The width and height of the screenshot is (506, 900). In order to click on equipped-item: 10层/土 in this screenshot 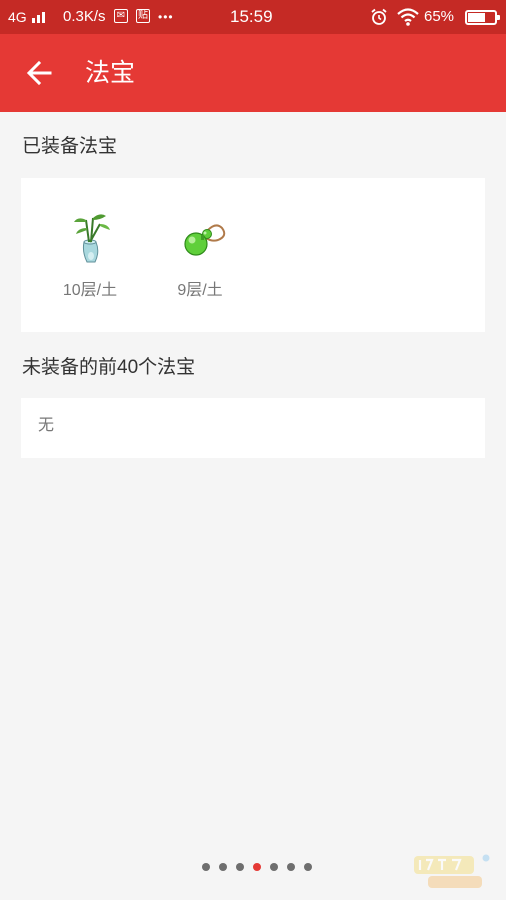, I will do `click(90, 254)`.